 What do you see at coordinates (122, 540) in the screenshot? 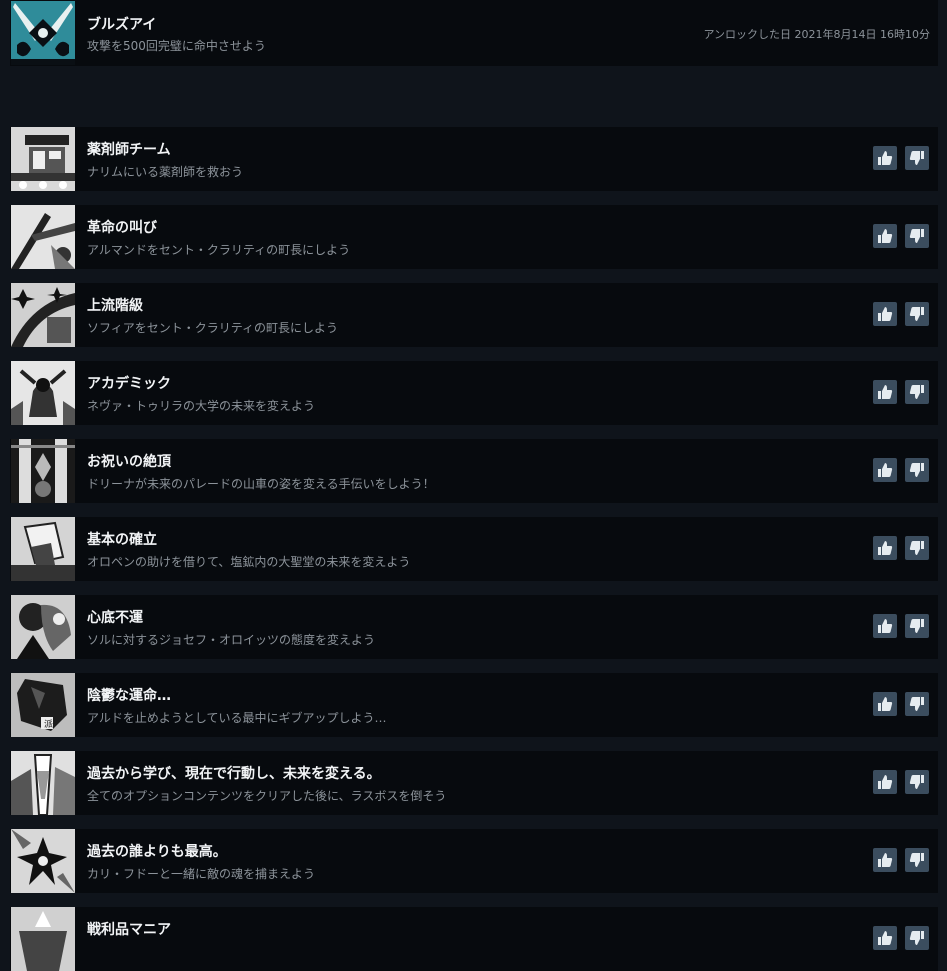
I see `achievement-title: 基本の確立` at bounding box center [122, 540].